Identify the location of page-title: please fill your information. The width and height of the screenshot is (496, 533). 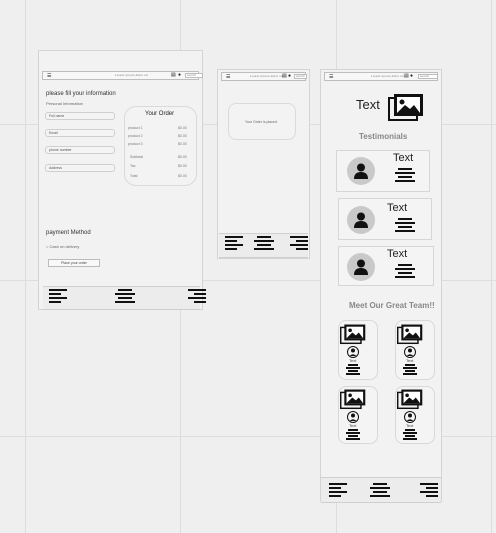
(81, 94).